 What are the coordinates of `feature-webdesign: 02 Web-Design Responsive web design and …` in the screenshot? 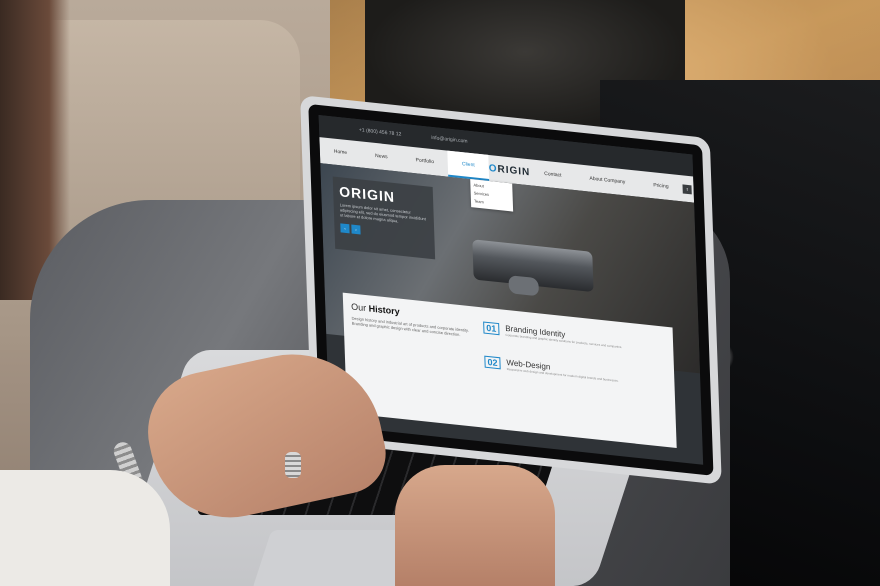 It's located at (560, 370).